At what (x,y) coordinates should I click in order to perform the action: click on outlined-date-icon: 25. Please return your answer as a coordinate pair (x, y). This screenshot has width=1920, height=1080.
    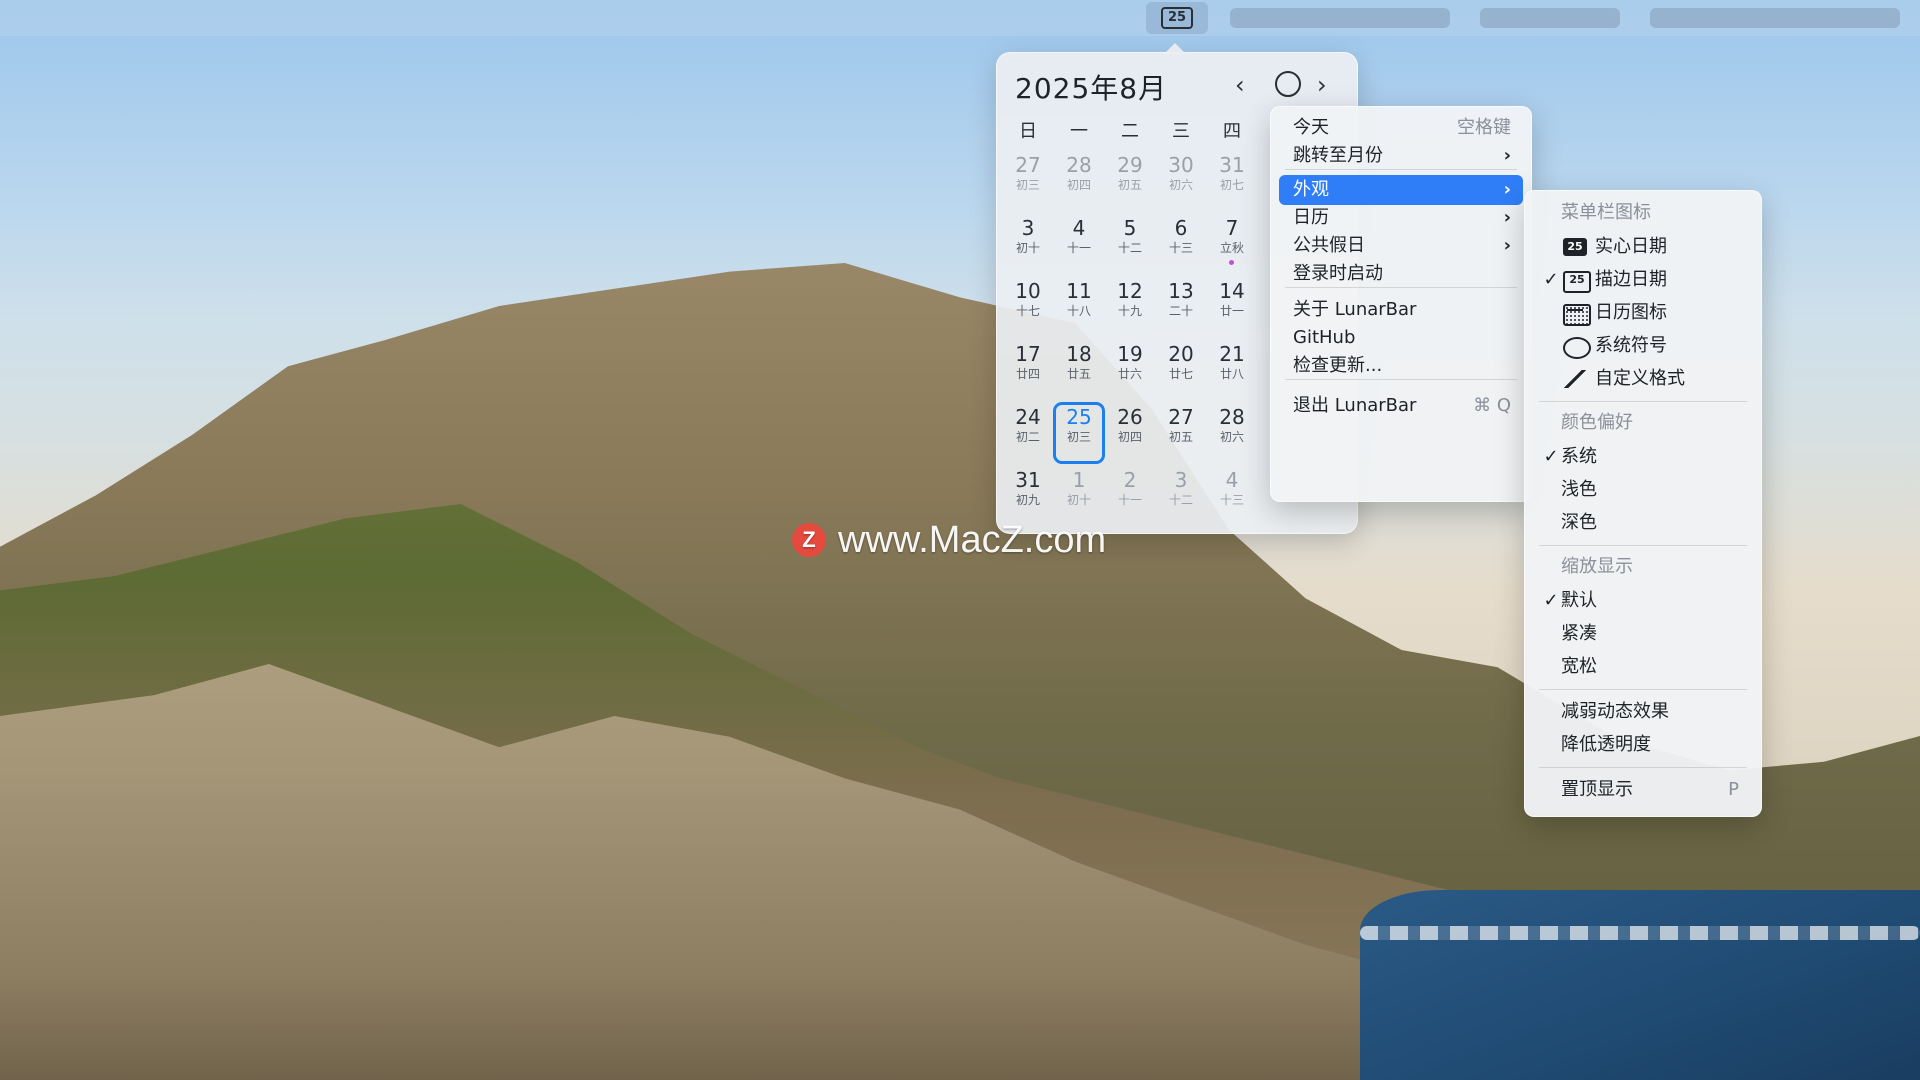
    Looking at the image, I should click on (1577, 282).